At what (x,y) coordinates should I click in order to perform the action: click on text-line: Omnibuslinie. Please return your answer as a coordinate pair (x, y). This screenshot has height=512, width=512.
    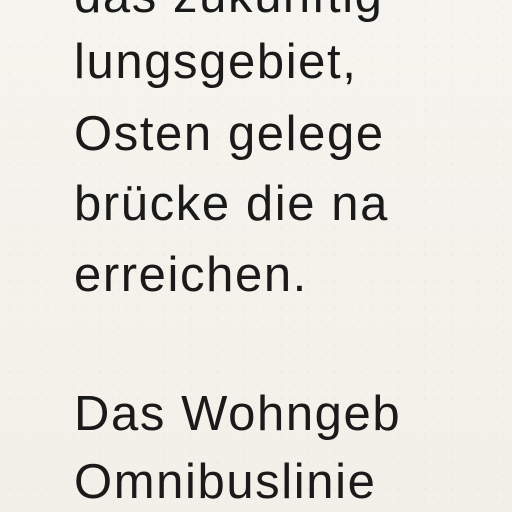
    Looking at the image, I should click on (225, 482).